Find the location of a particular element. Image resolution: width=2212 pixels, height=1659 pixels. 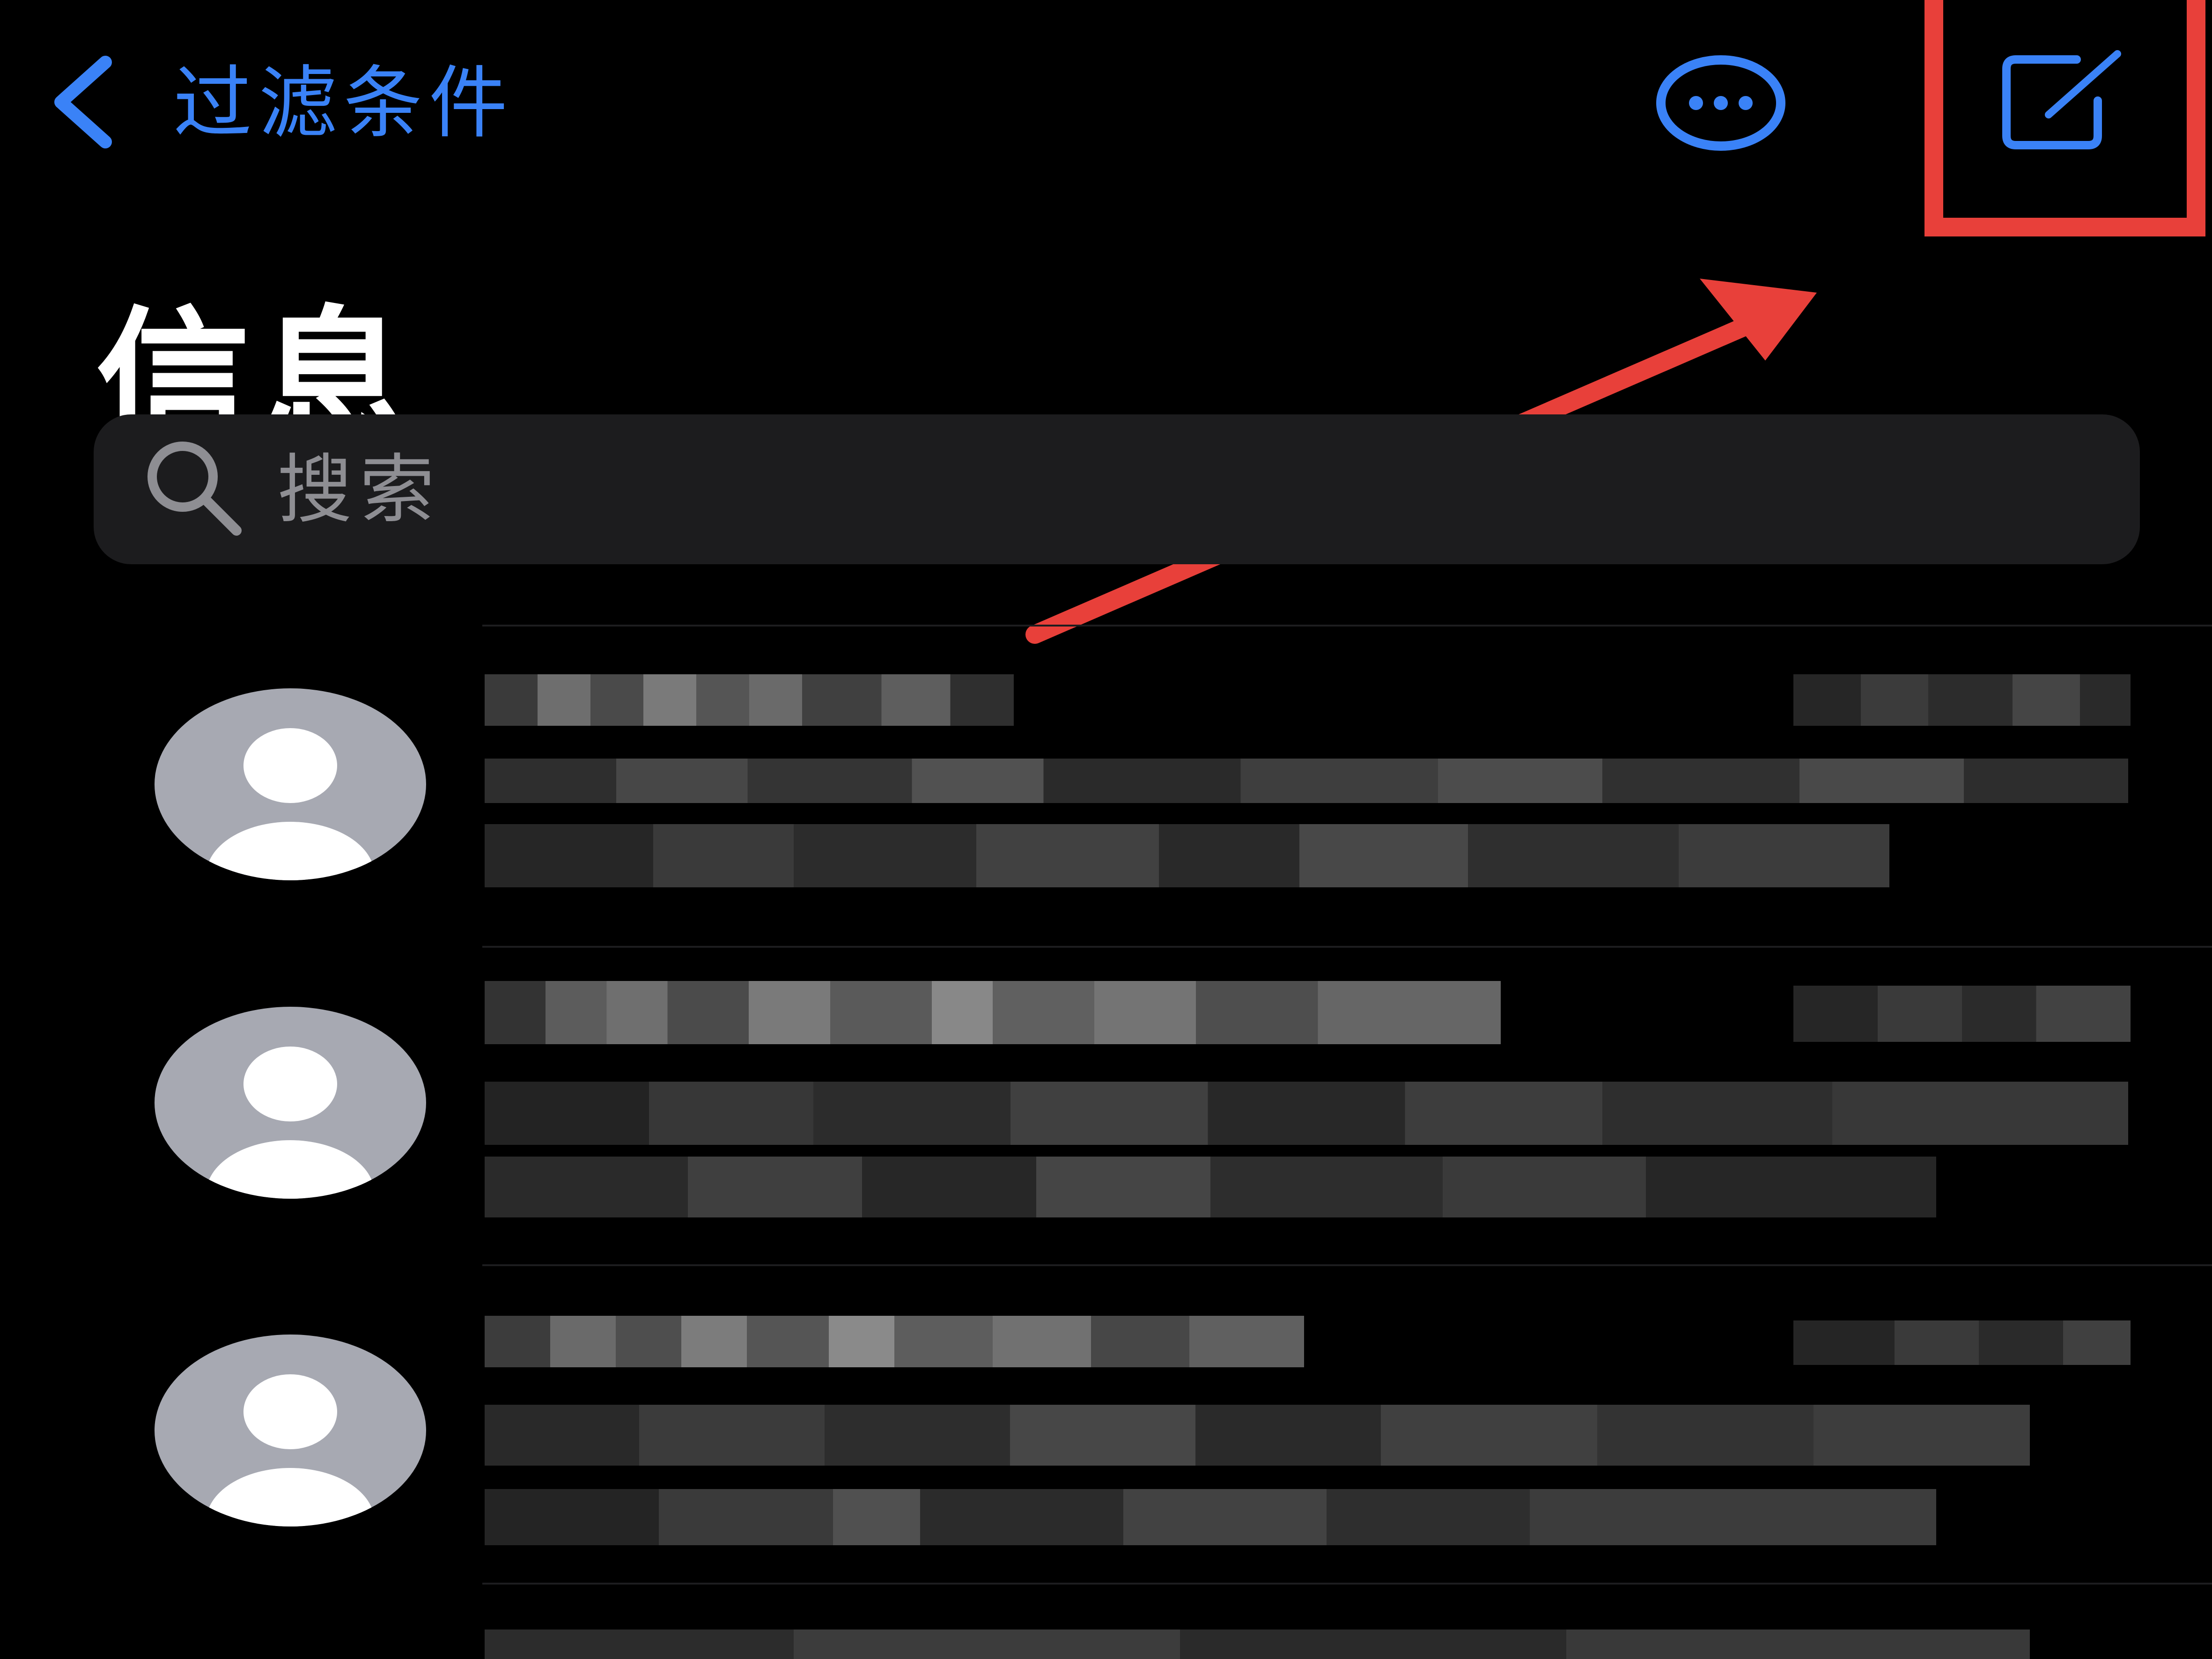

back-button: 过滤条件 is located at coordinates (280, 103).